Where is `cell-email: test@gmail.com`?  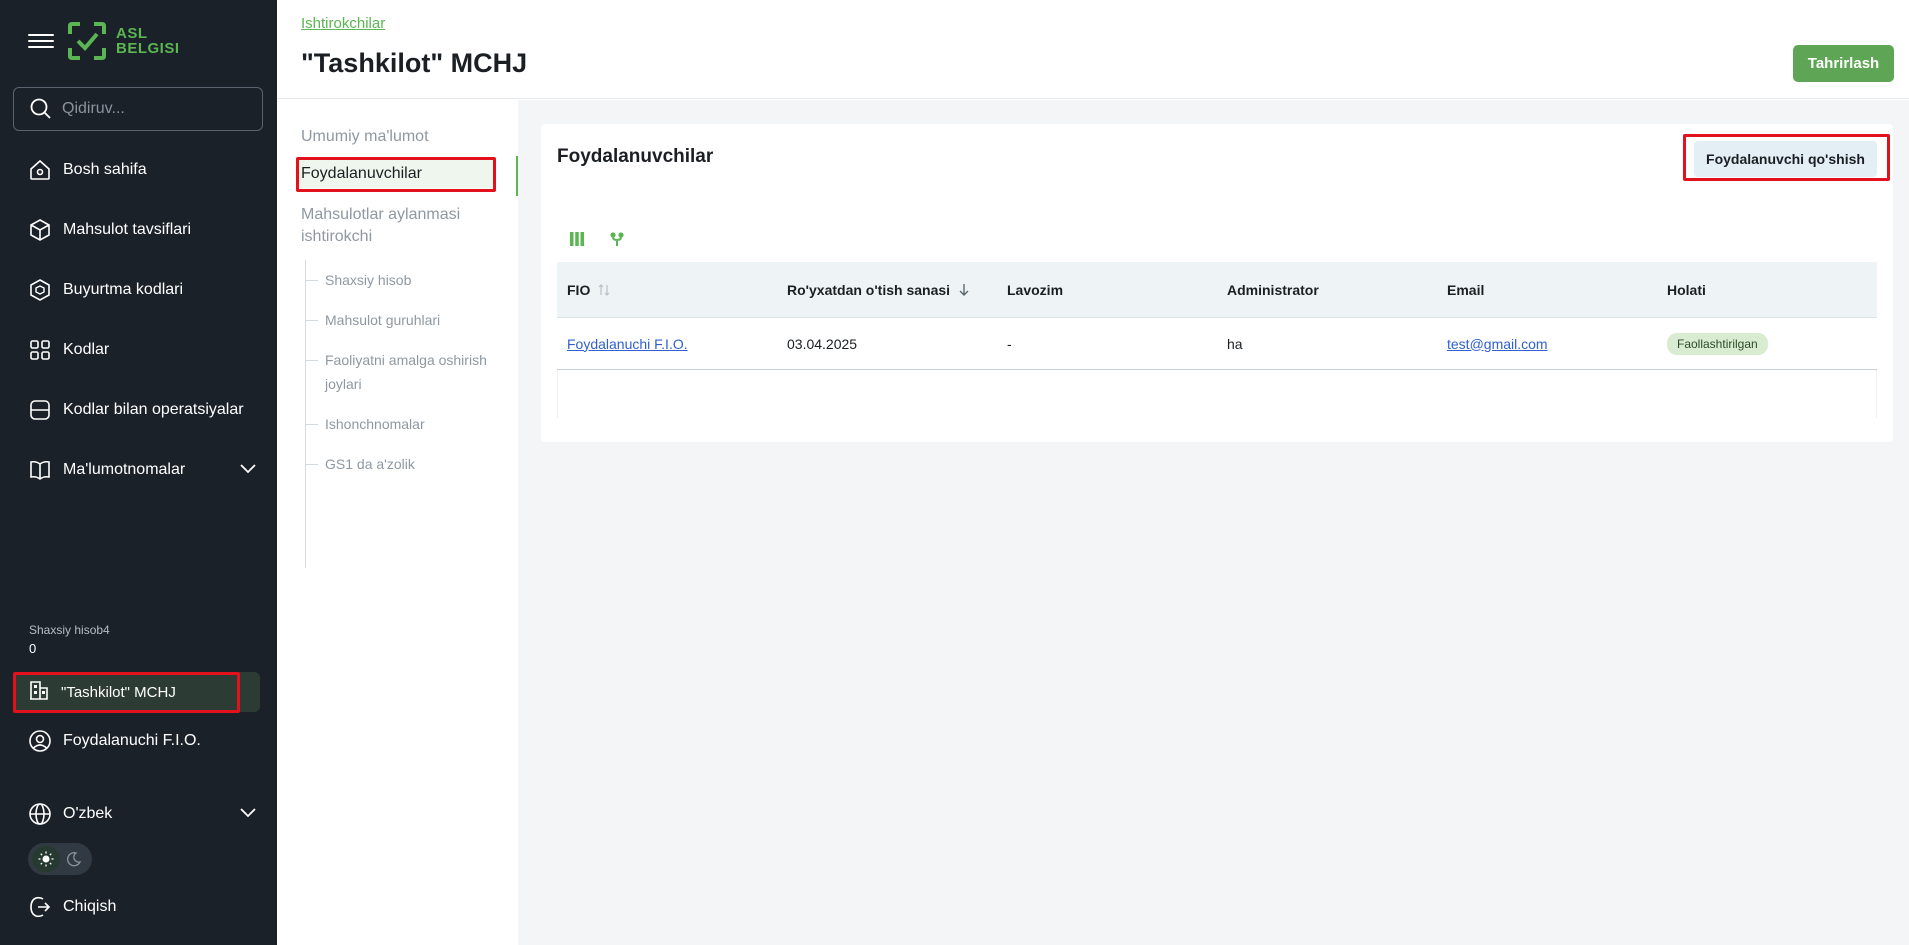 cell-email: test@gmail.com is located at coordinates (1547, 344).